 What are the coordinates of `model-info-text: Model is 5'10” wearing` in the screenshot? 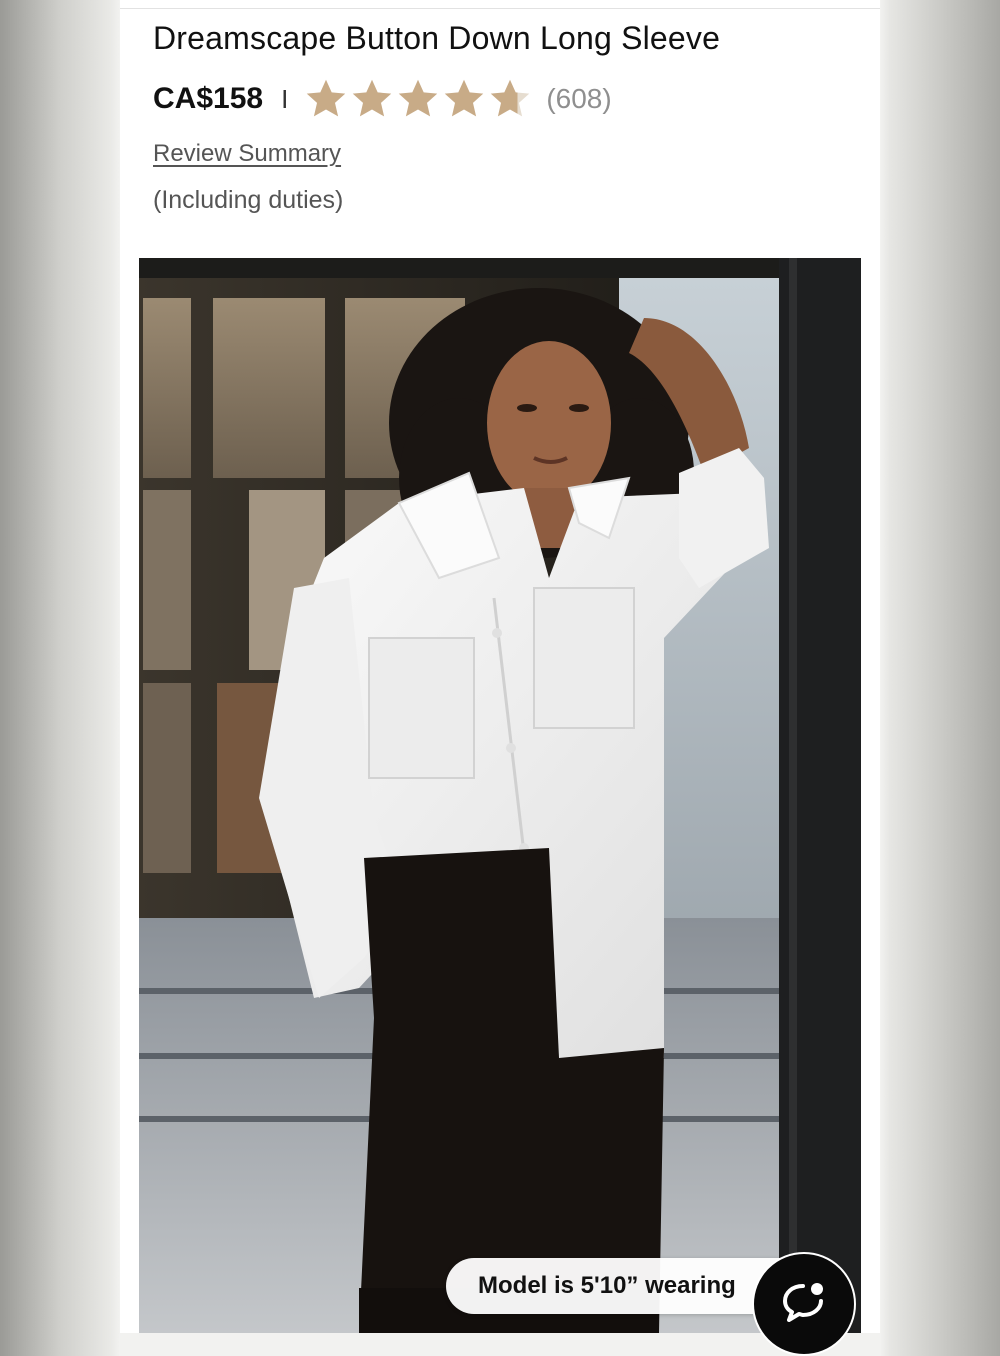 It's located at (607, 1285).